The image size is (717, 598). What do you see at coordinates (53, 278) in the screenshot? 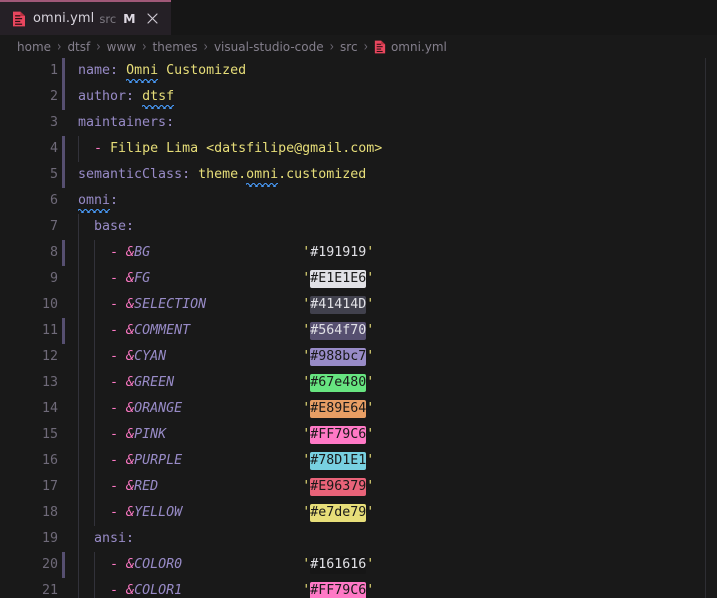
I see `line-number: 9` at bounding box center [53, 278].